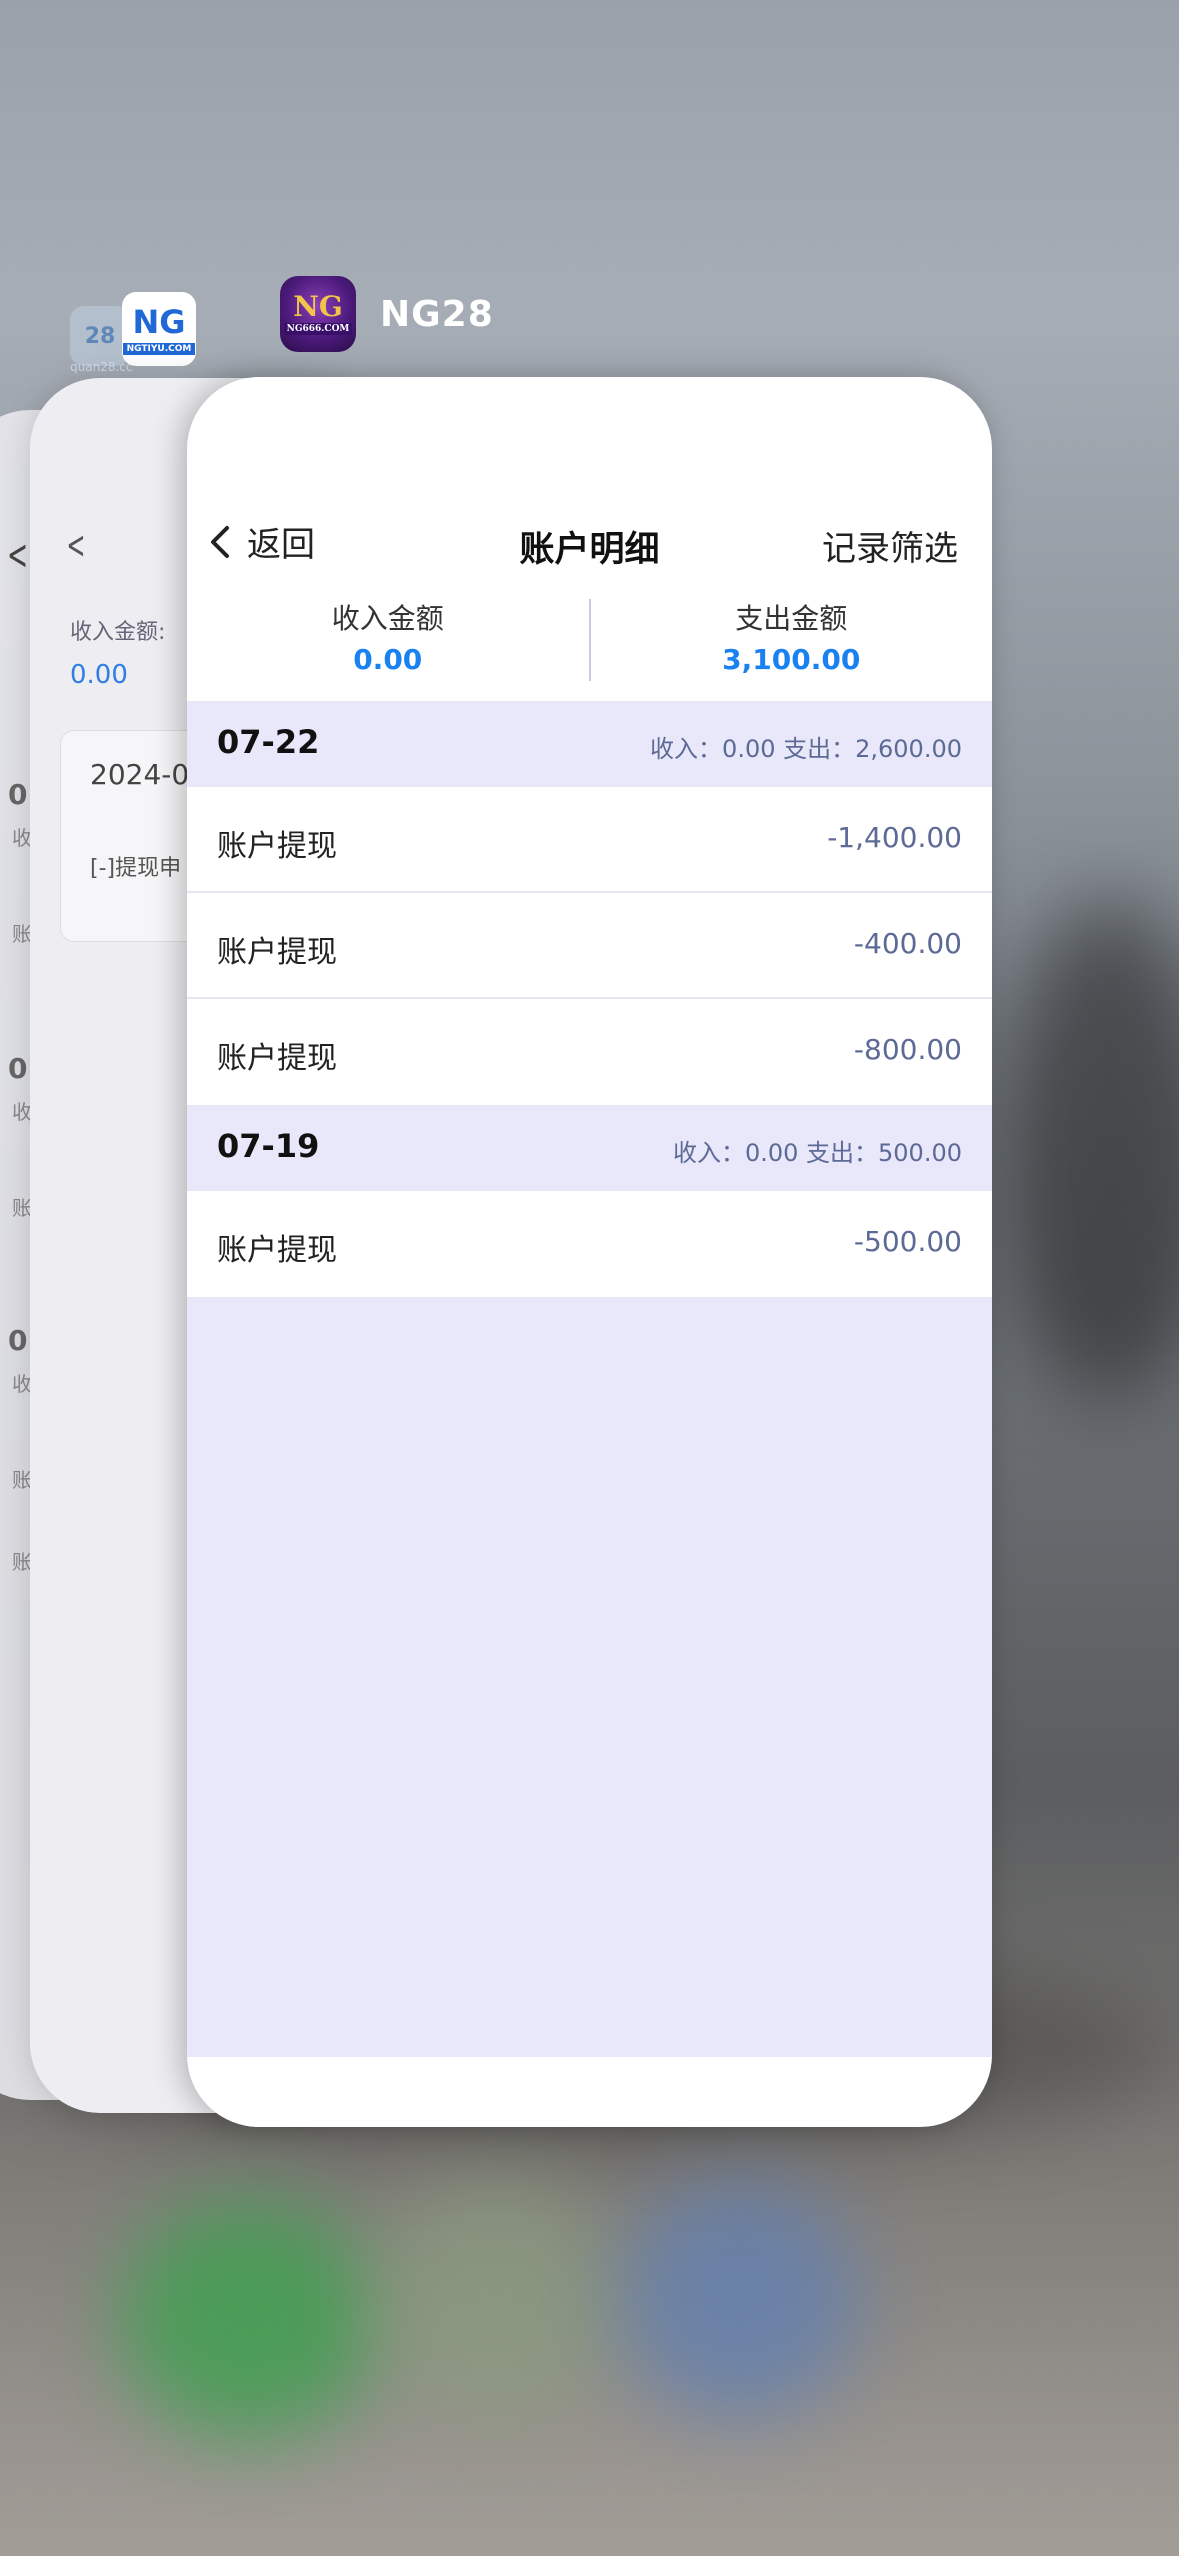 This screenshot has height=2556, width=1179. I want to click on group-date: 07-22, so click(268, 742).